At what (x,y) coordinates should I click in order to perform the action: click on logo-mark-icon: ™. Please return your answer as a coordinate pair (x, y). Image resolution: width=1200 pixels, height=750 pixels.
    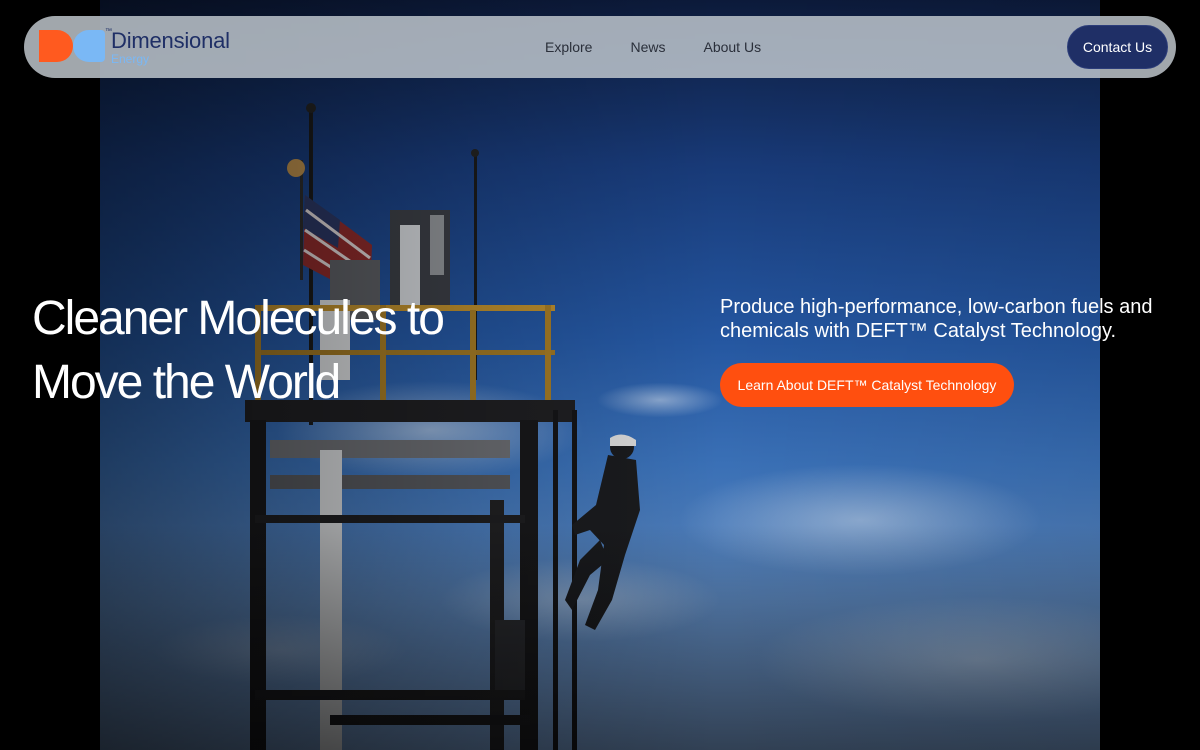
    Looking at the image, I should click on (77, 47).